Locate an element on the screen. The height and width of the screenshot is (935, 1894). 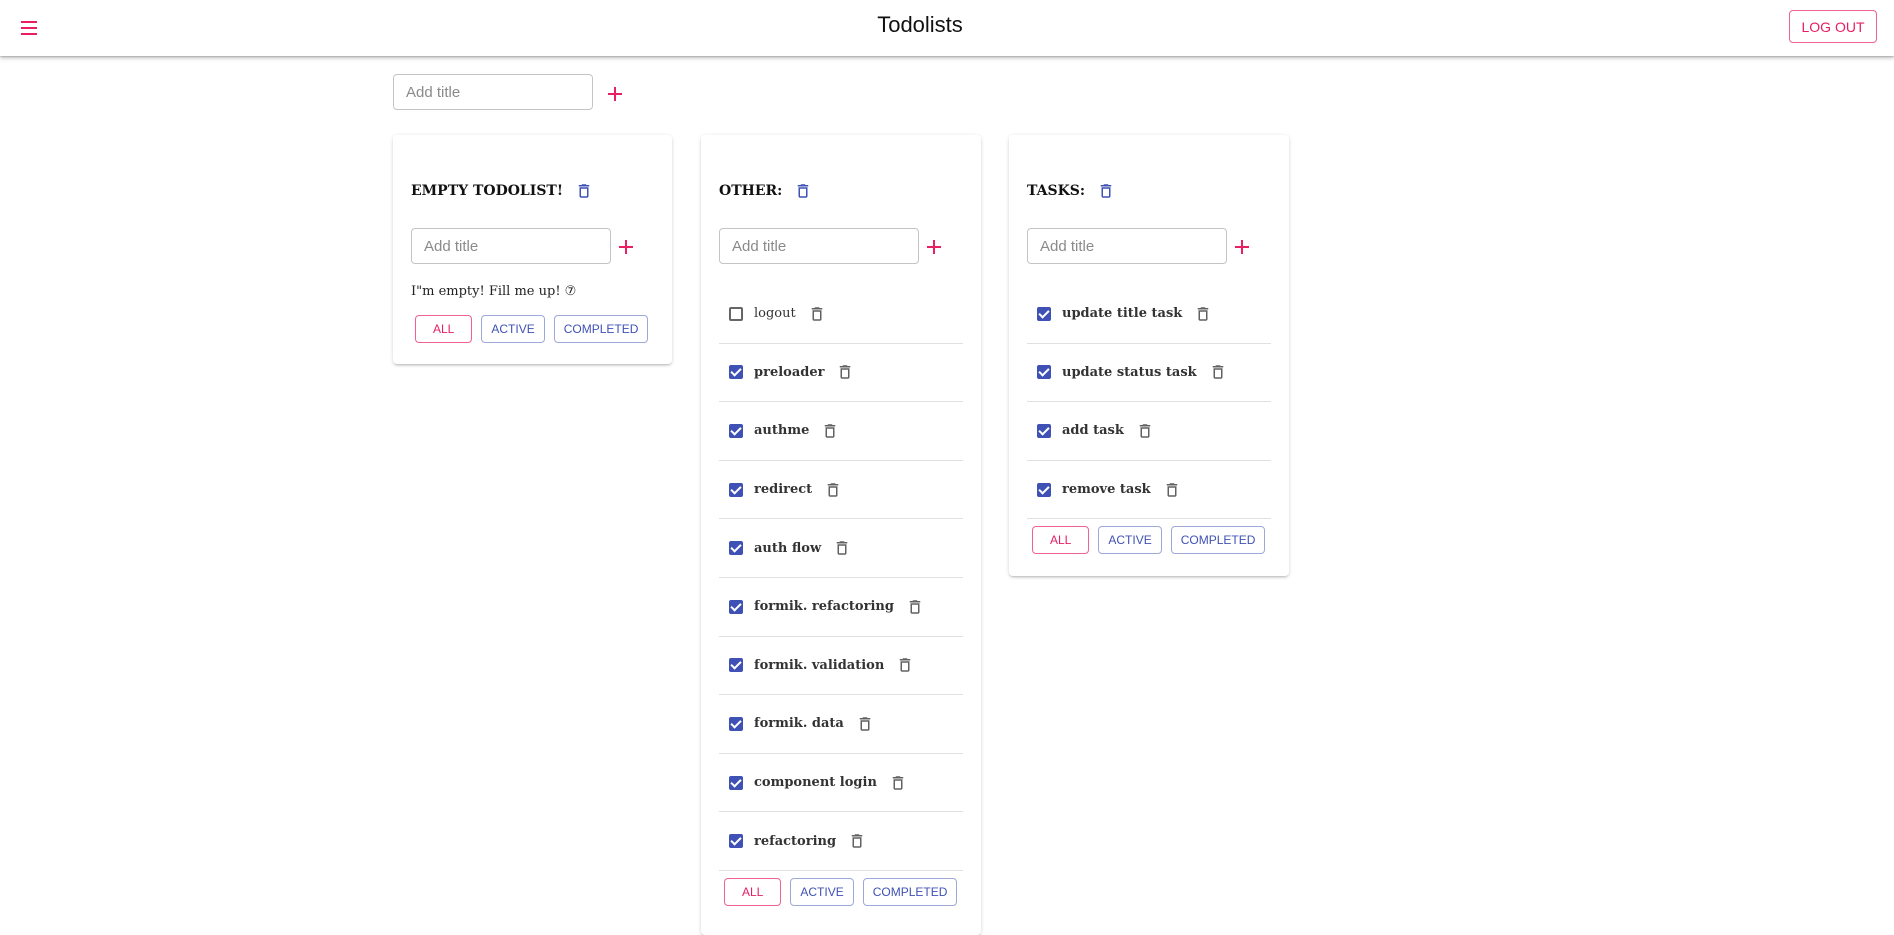
task-title: refactoring is located at coordinates (795, 841).